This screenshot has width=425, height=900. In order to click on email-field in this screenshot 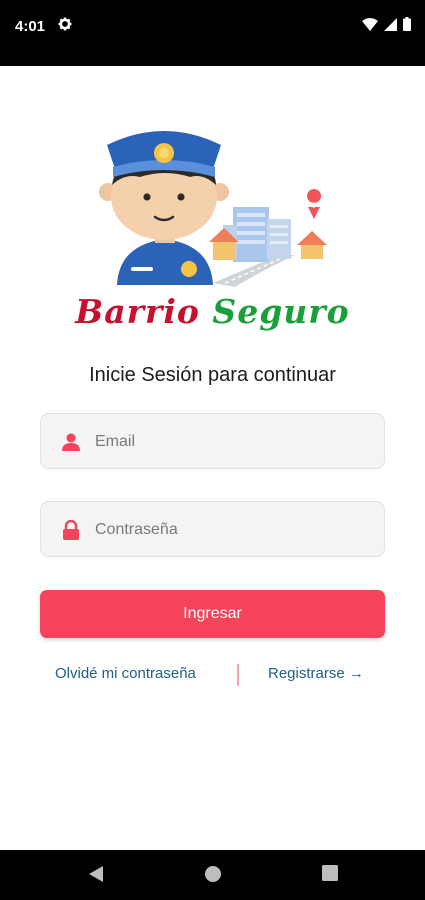, I will do `click(212, 441)`.